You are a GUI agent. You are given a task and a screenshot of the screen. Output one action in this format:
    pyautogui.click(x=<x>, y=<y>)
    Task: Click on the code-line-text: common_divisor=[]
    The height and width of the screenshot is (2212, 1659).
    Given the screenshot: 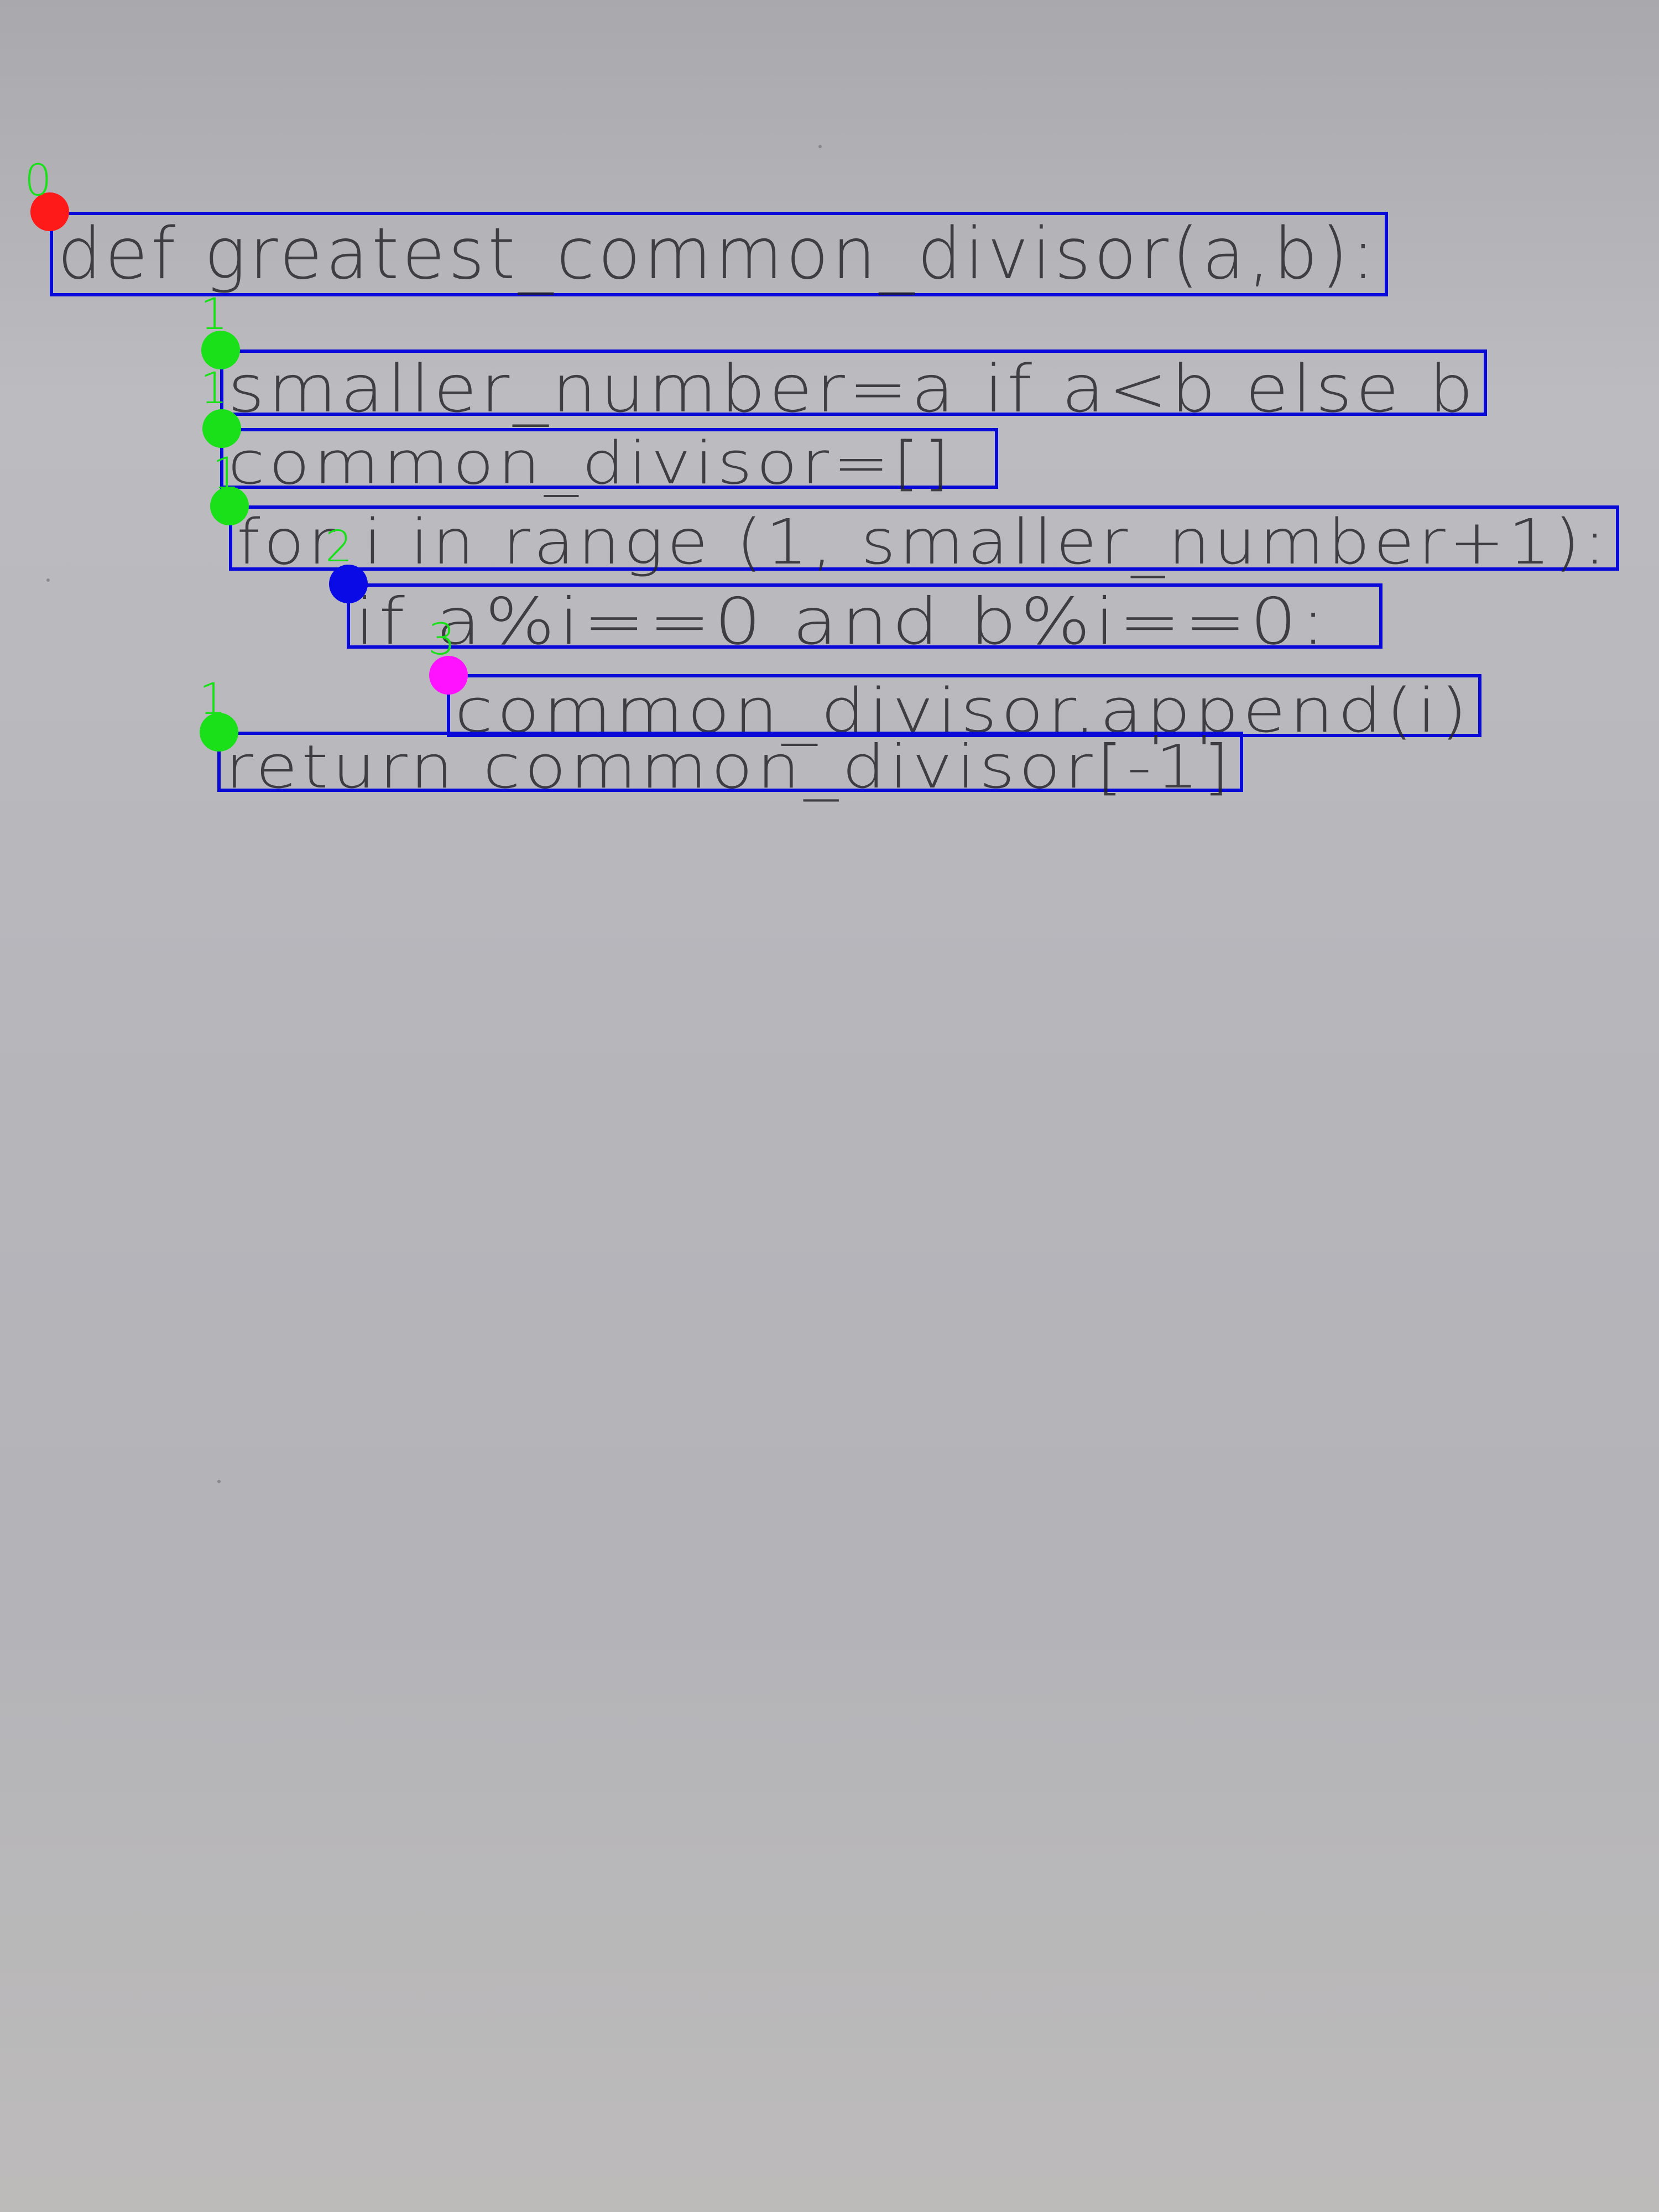 What is the action you would take?
    pyautogui.click(x=591, y=463)
    